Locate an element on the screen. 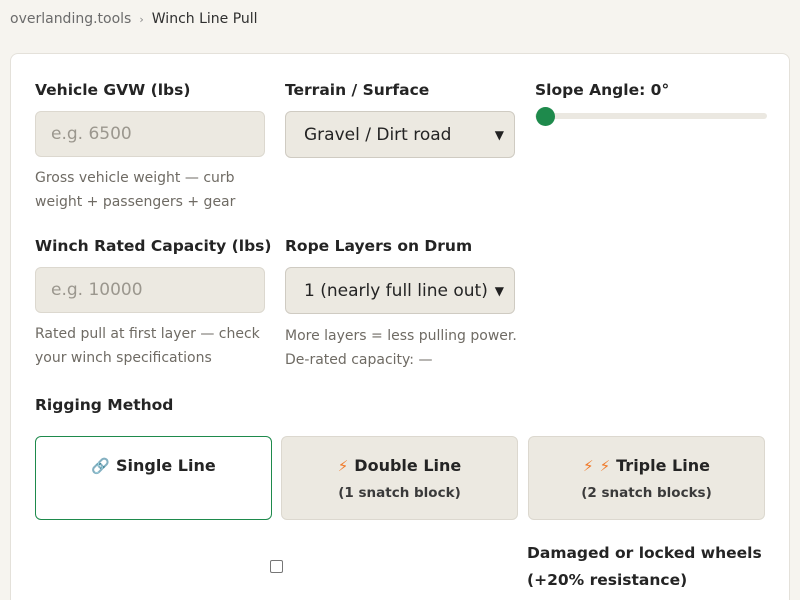 The image size is (800, 600). damaged-wheels-label-line1: Damaged or locked wheels is located at coordinates (644, 553).